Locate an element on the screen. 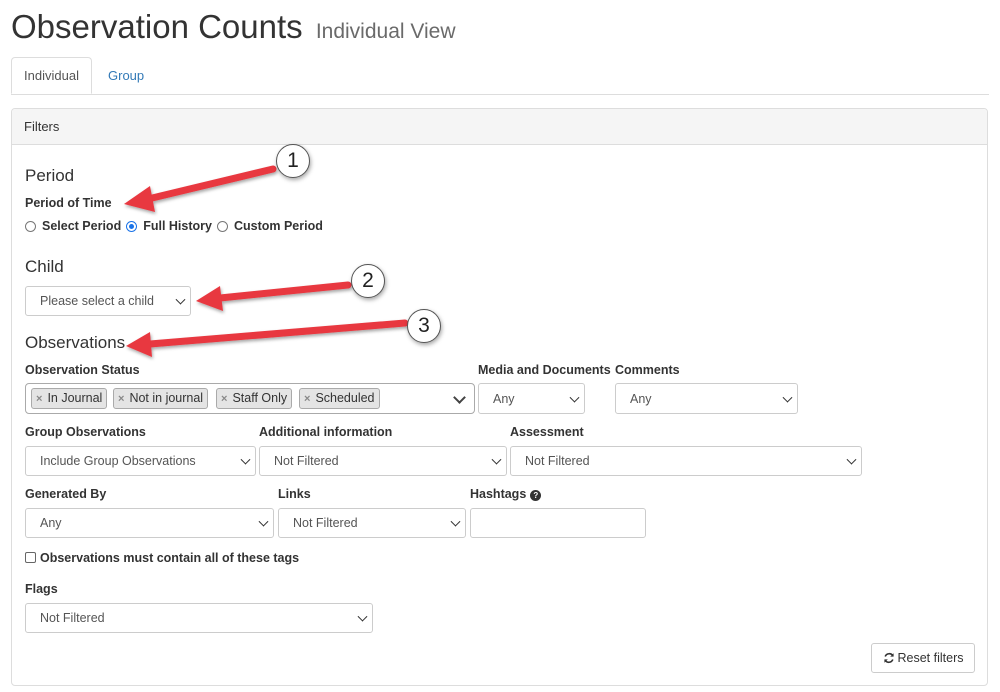 The width and height of the screenshot is (1000, 692). tag-label: In Journal is located at coordinates (75, 398).